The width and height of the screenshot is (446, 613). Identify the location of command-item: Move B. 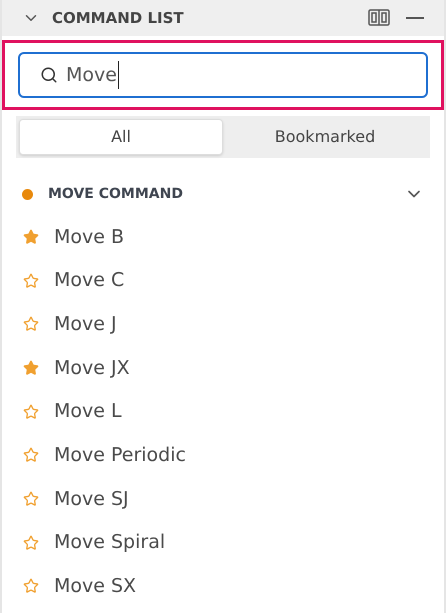
(89, 237).